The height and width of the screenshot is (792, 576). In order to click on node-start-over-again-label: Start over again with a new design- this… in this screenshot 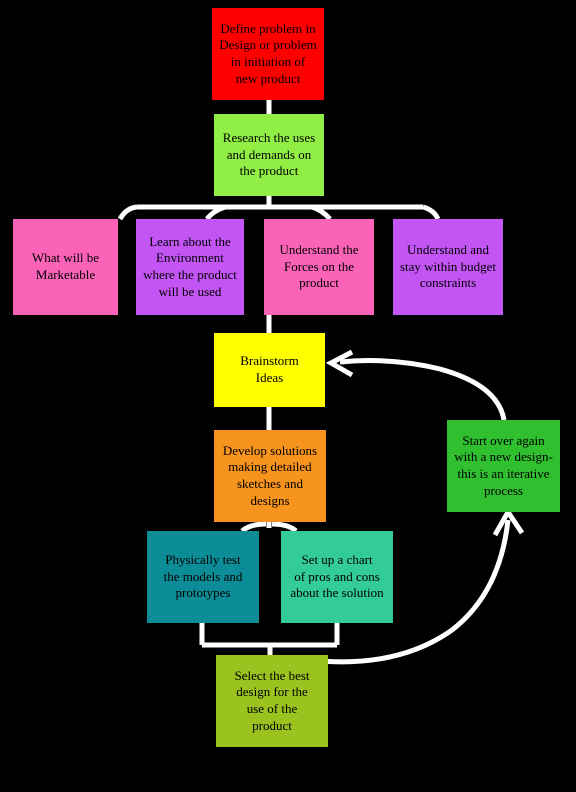, I will do `click(503, 465)`.